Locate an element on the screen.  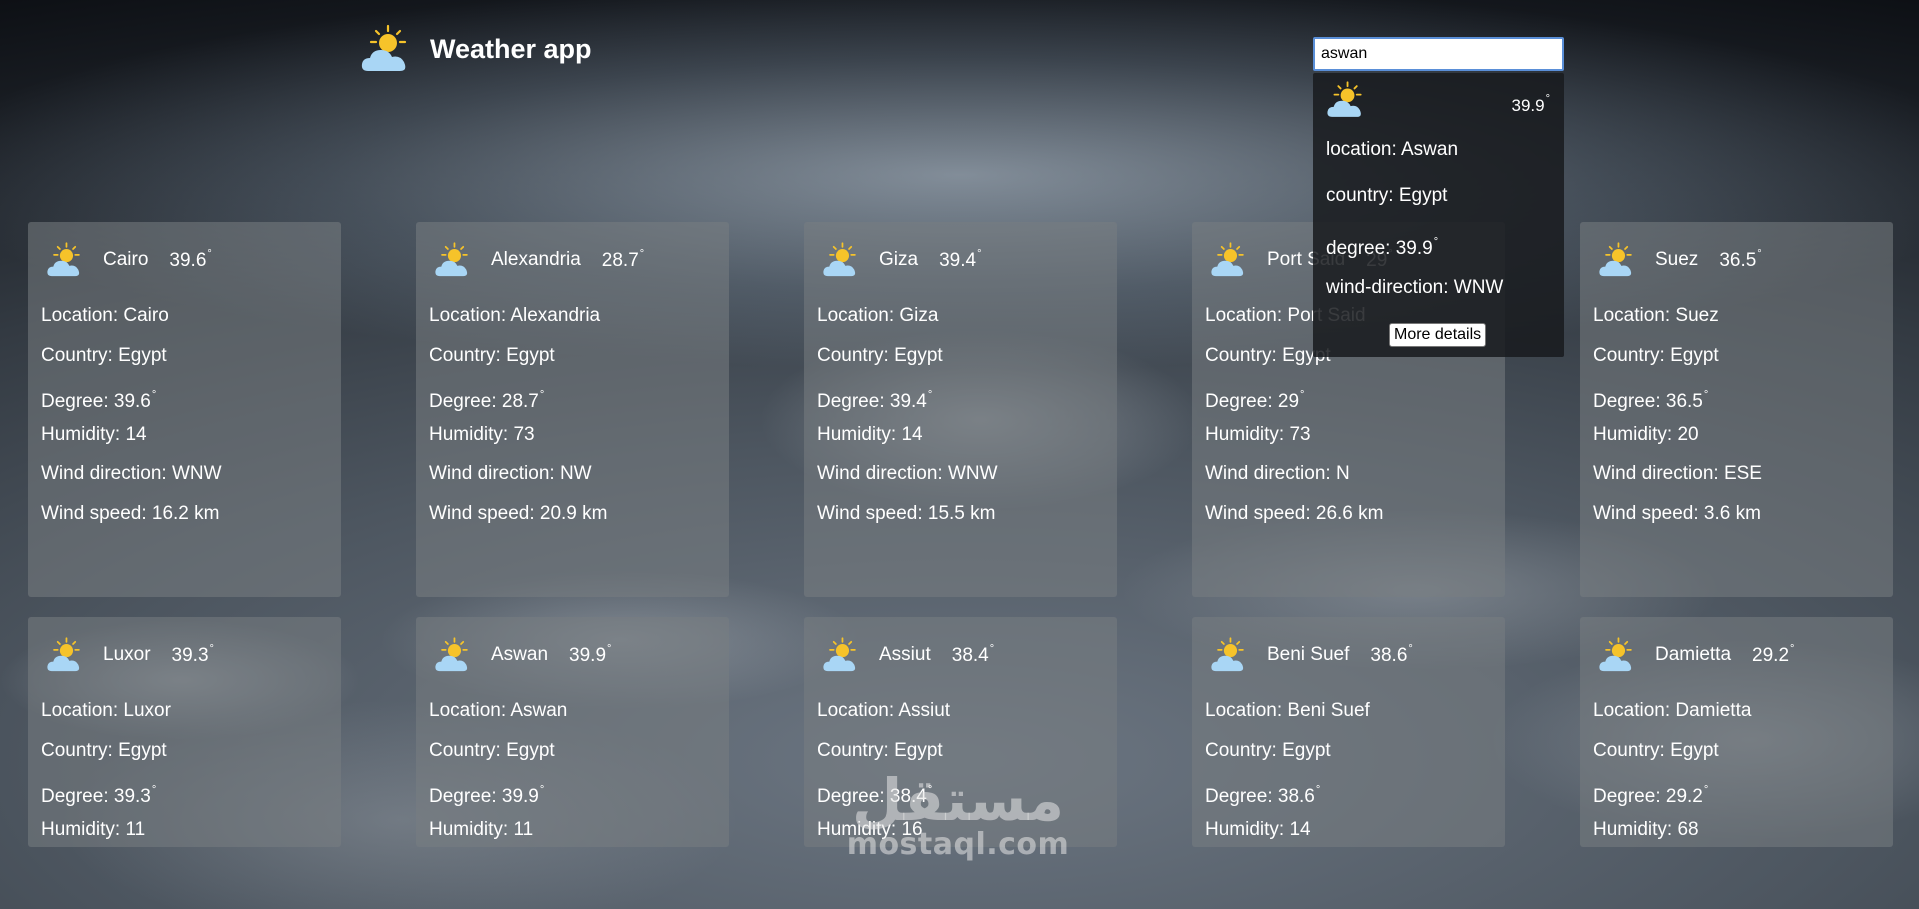
card-detail-line: Location: Assiut is located at coordinates (884, 710).